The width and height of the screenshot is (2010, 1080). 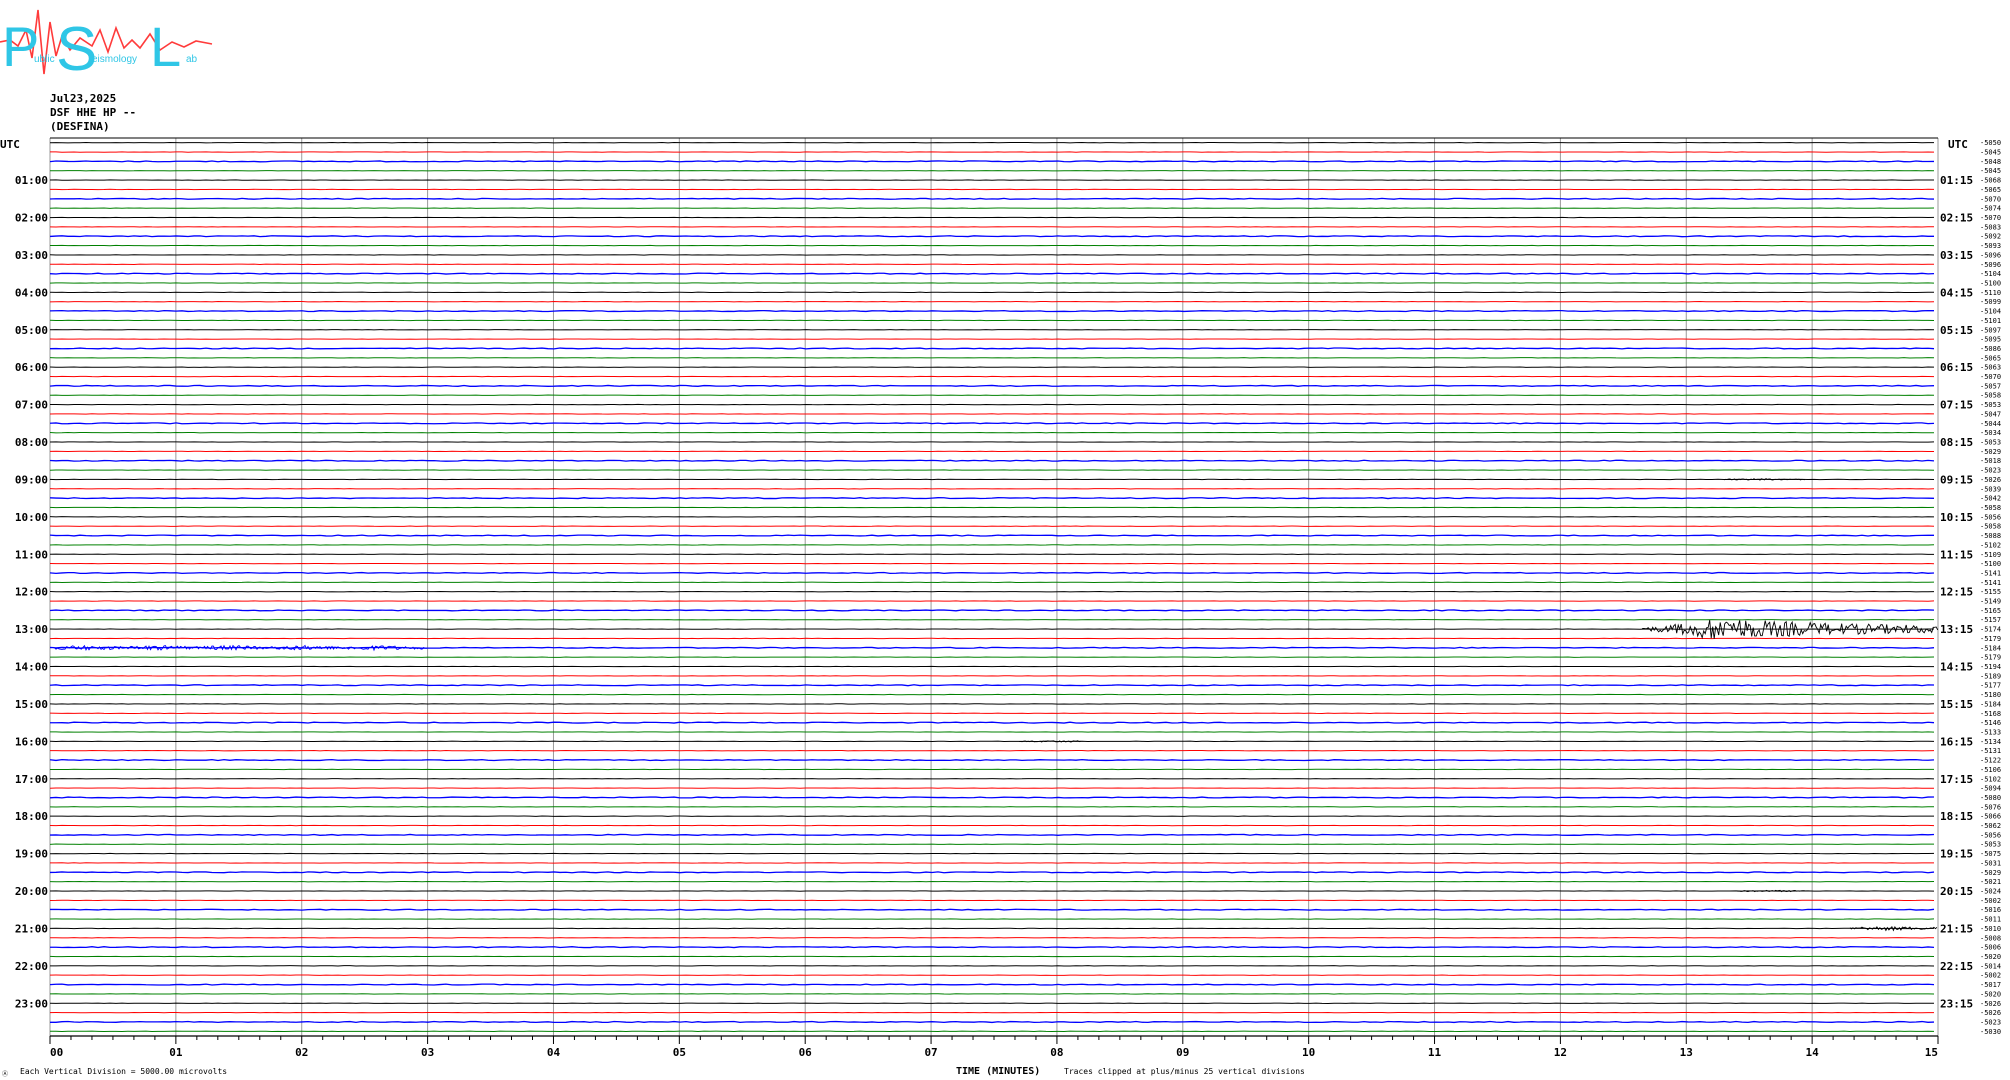 I want to click on x-tick-label: 07, so click(x=930, y=1052).